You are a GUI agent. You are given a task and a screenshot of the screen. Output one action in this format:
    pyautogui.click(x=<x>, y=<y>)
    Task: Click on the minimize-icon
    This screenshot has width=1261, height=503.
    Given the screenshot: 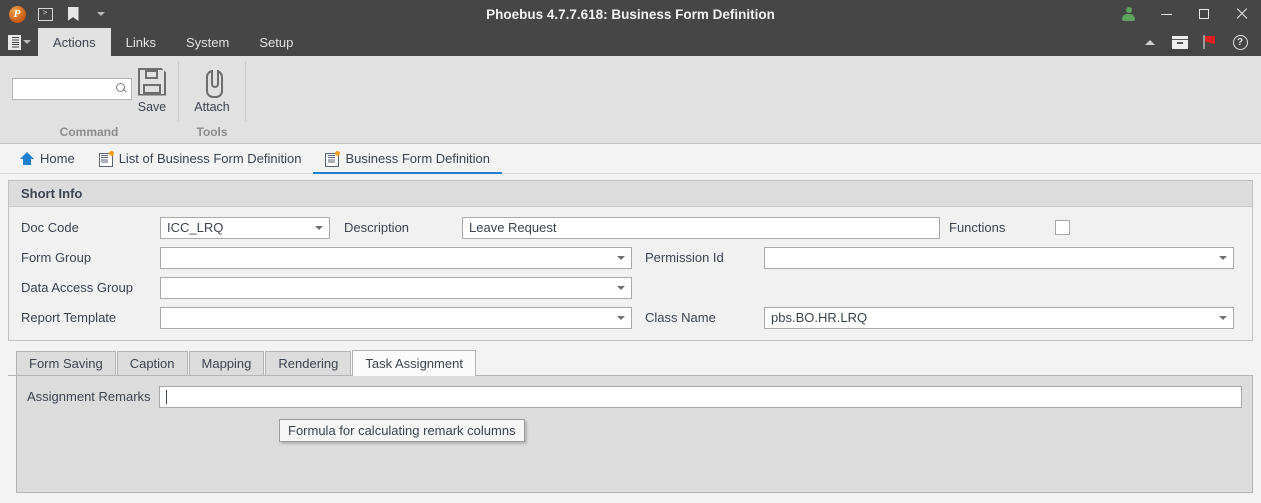 What is the action you would take?
    pyautogui.click(x=1166, y=14)
    